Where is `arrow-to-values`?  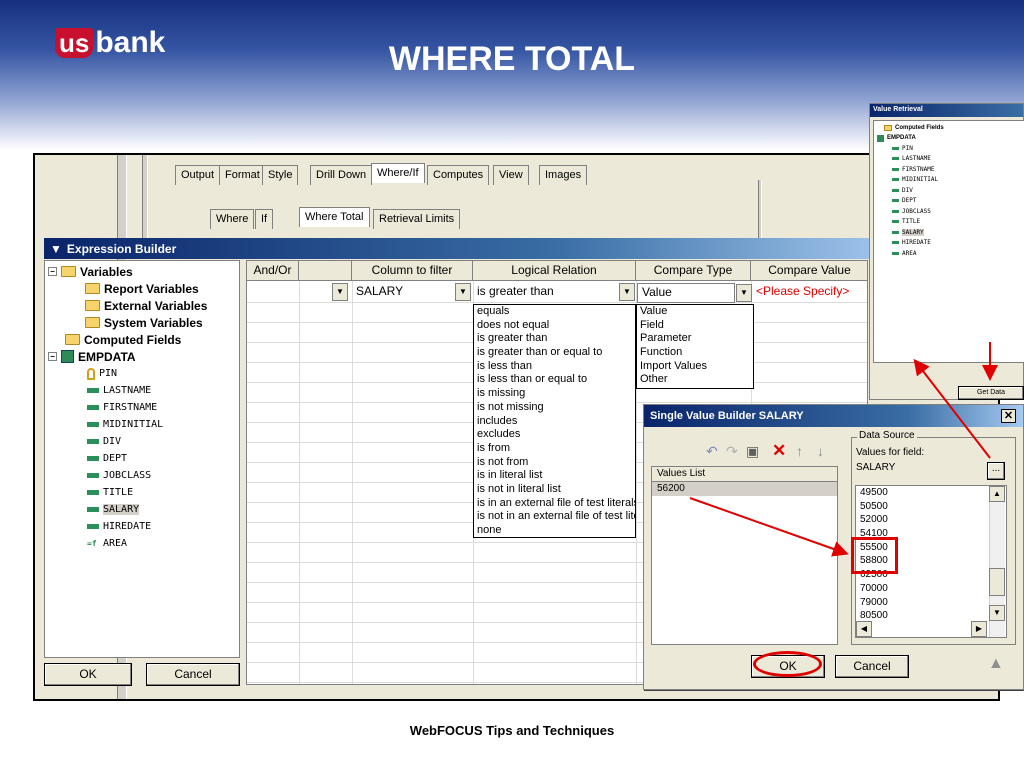
arrow-to-values is located at coordinates (769, 527).